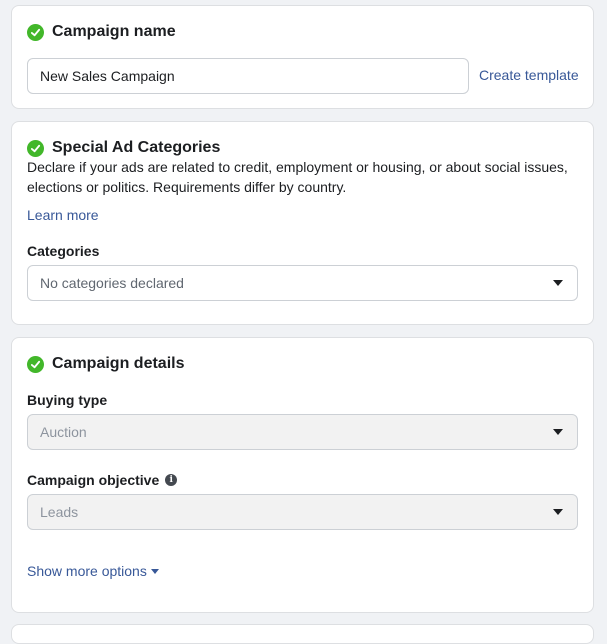  What do you see at coordinates (93, 480) in the screenshot?
I see `campaign-objective-label: Campaign objective` at bounding box center [93, 480].